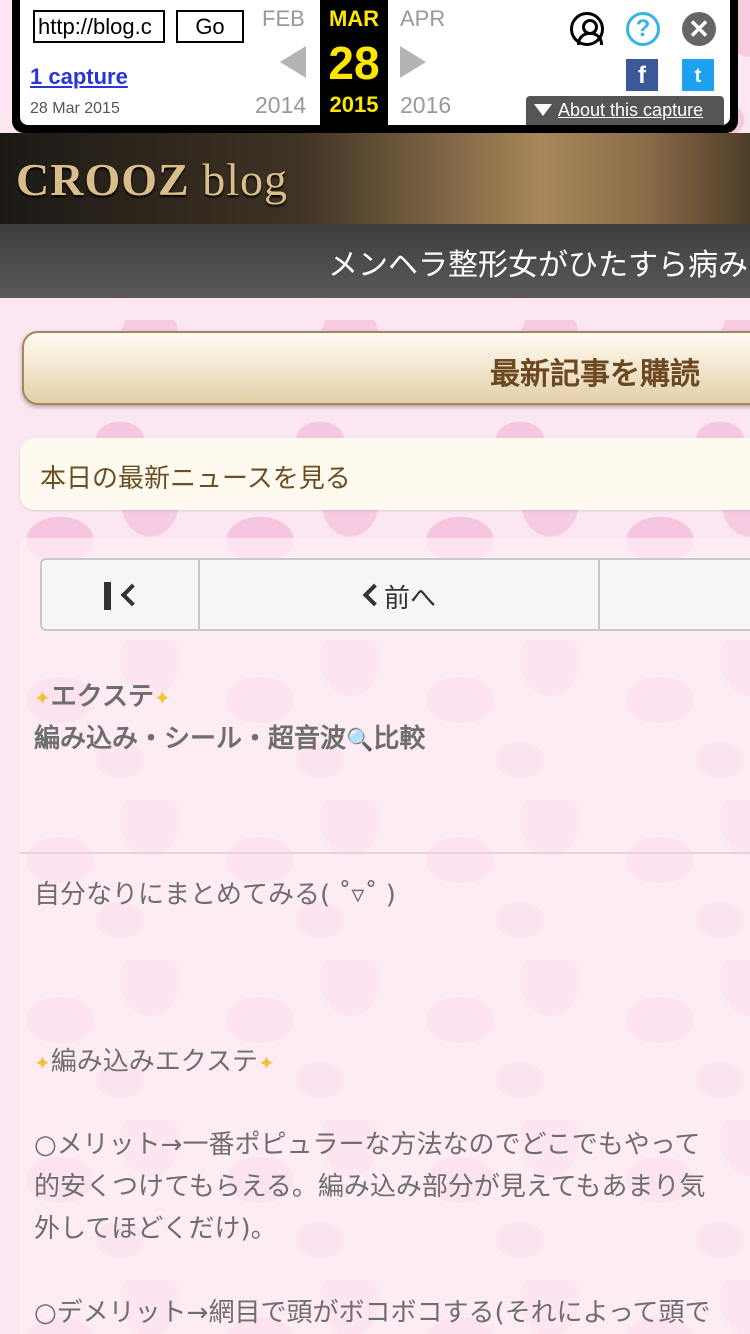 This screenshot has width=750, height=1334. Describe the element at coordinates (103, 179) in the screenshot. I see `logo-main: CROOZ` at that location.